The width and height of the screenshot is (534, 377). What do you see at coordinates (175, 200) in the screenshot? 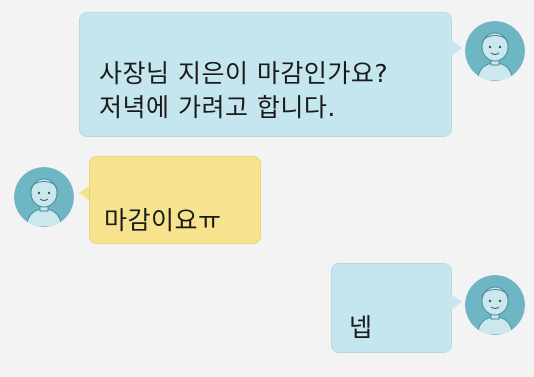
I see `message-bubble-received: 마감이요ㅠ` at bounding box center [175, 200].